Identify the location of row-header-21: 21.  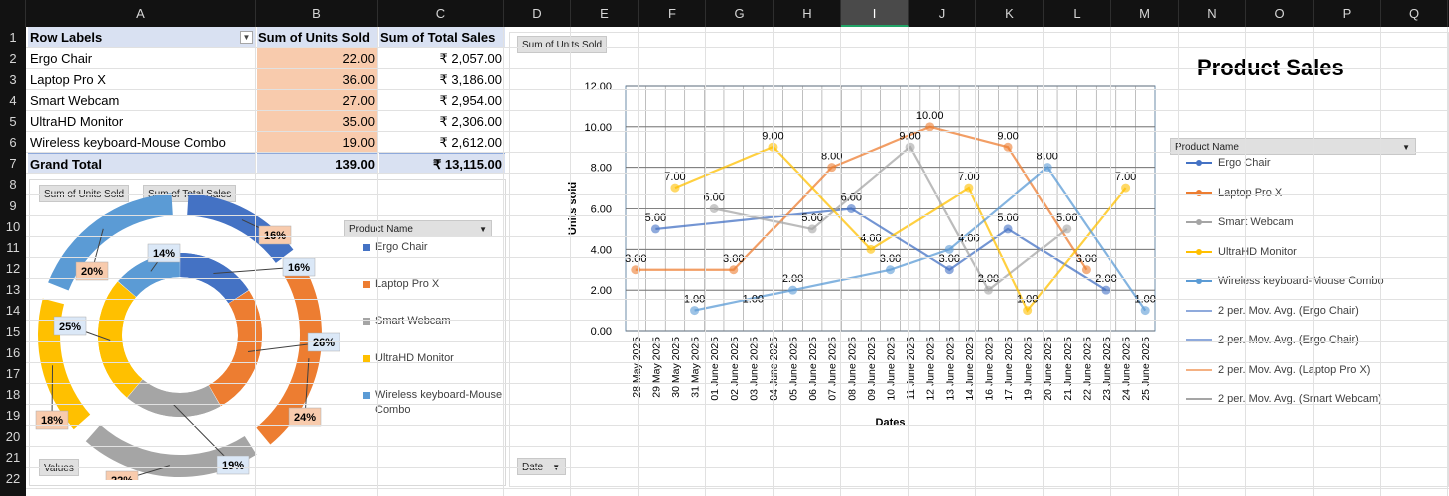
(13, 457).